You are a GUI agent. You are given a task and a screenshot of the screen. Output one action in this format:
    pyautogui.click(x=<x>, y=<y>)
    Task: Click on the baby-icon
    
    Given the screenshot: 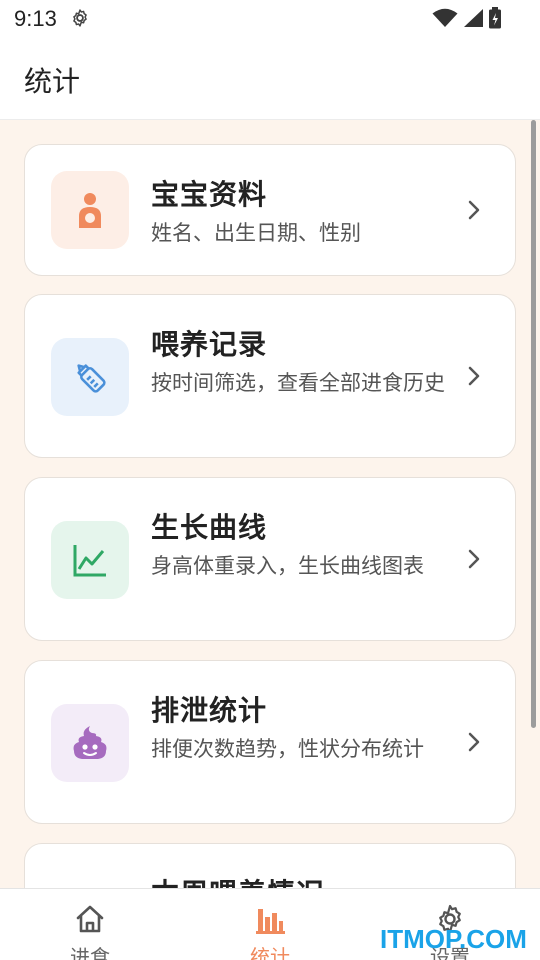 What is the action you would take?
    pyautogui.click(x=90, y=210)
    